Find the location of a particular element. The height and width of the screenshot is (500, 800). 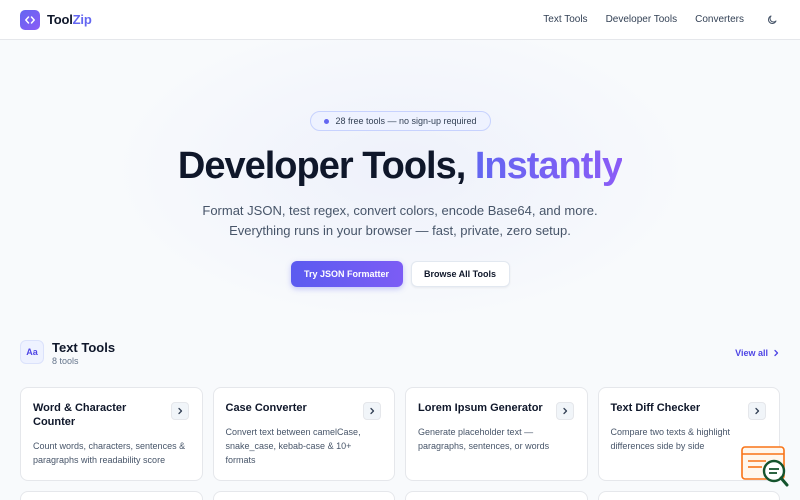

nav-link-text-tools: Text Tools is located at coordinates (565, 19).